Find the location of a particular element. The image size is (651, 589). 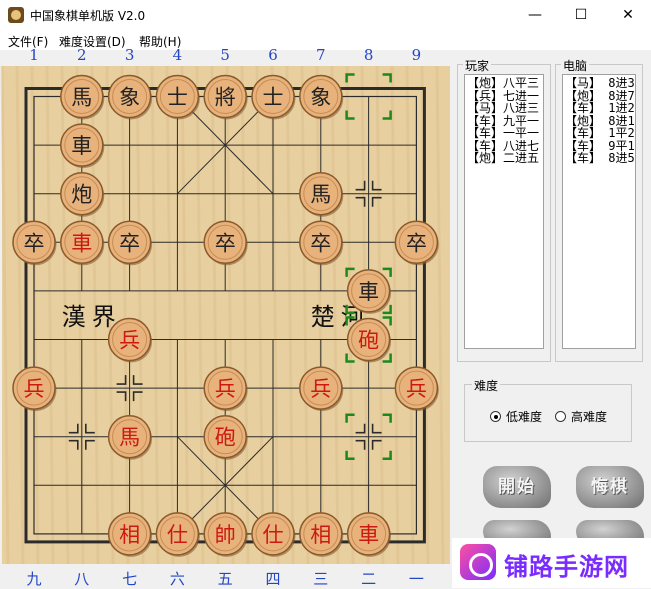

move-entry: 【马】八进三 is located at coordinates (504, 108).